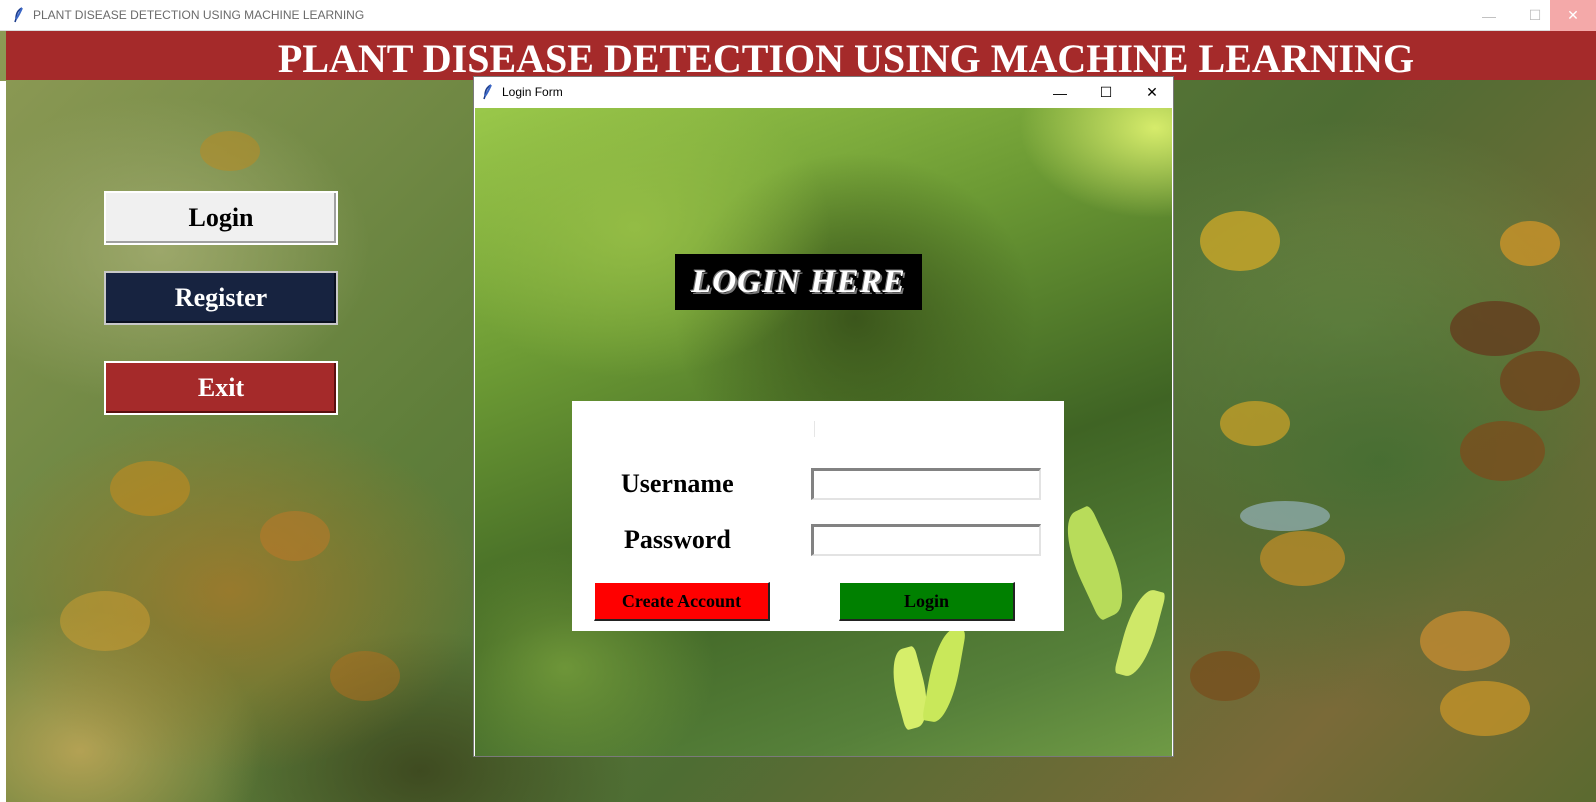 The height and width of the screenshot is (802, 1596). Describe the element at coordinates (682, 601) in the screenshot. I see `create-account-button: Create Account` at that location.